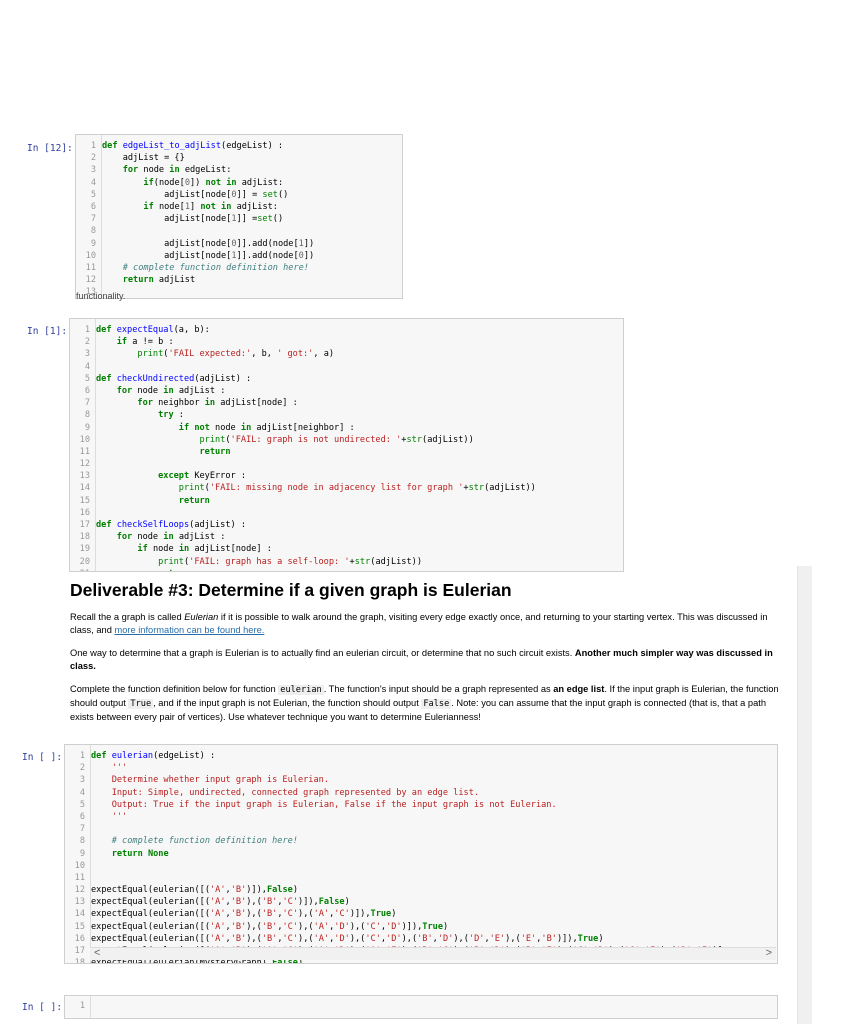 The height and width of the screenshot is (1024, 864). What do you see at coordinates (421, 817) in the screenshot?
I see `code-line: 6 '''` at bounding box center [421, 817].